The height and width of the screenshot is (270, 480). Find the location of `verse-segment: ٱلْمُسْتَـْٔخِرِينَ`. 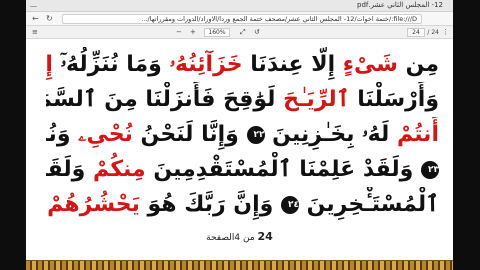

verse-segment: ٱلْمُسْتَـْٔخِرِينَ is located at coordinates (368, 204).